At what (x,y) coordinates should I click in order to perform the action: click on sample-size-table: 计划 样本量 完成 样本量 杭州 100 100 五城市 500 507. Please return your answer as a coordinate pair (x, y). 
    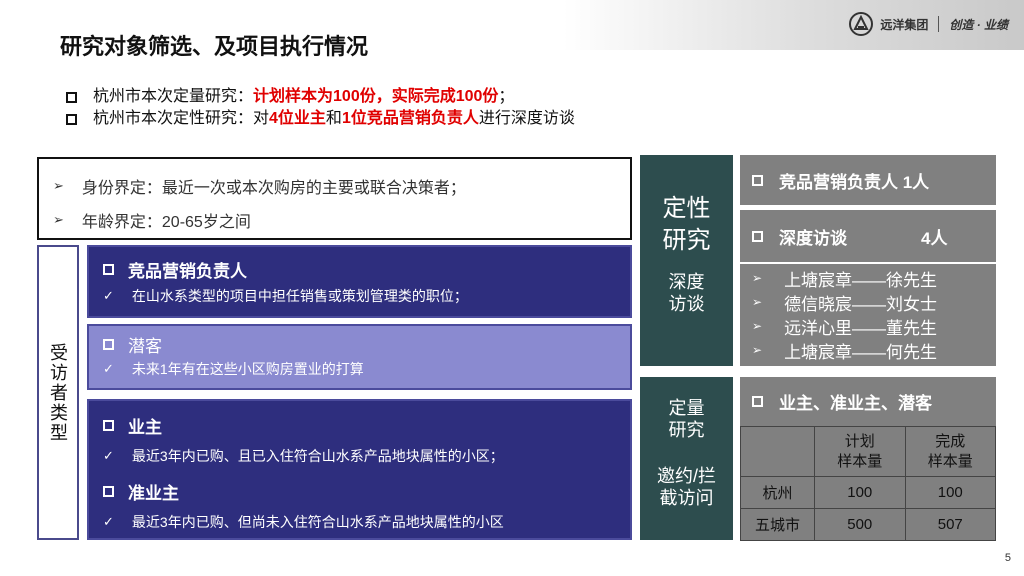
    Looking at the image, I should click on (868, 483).